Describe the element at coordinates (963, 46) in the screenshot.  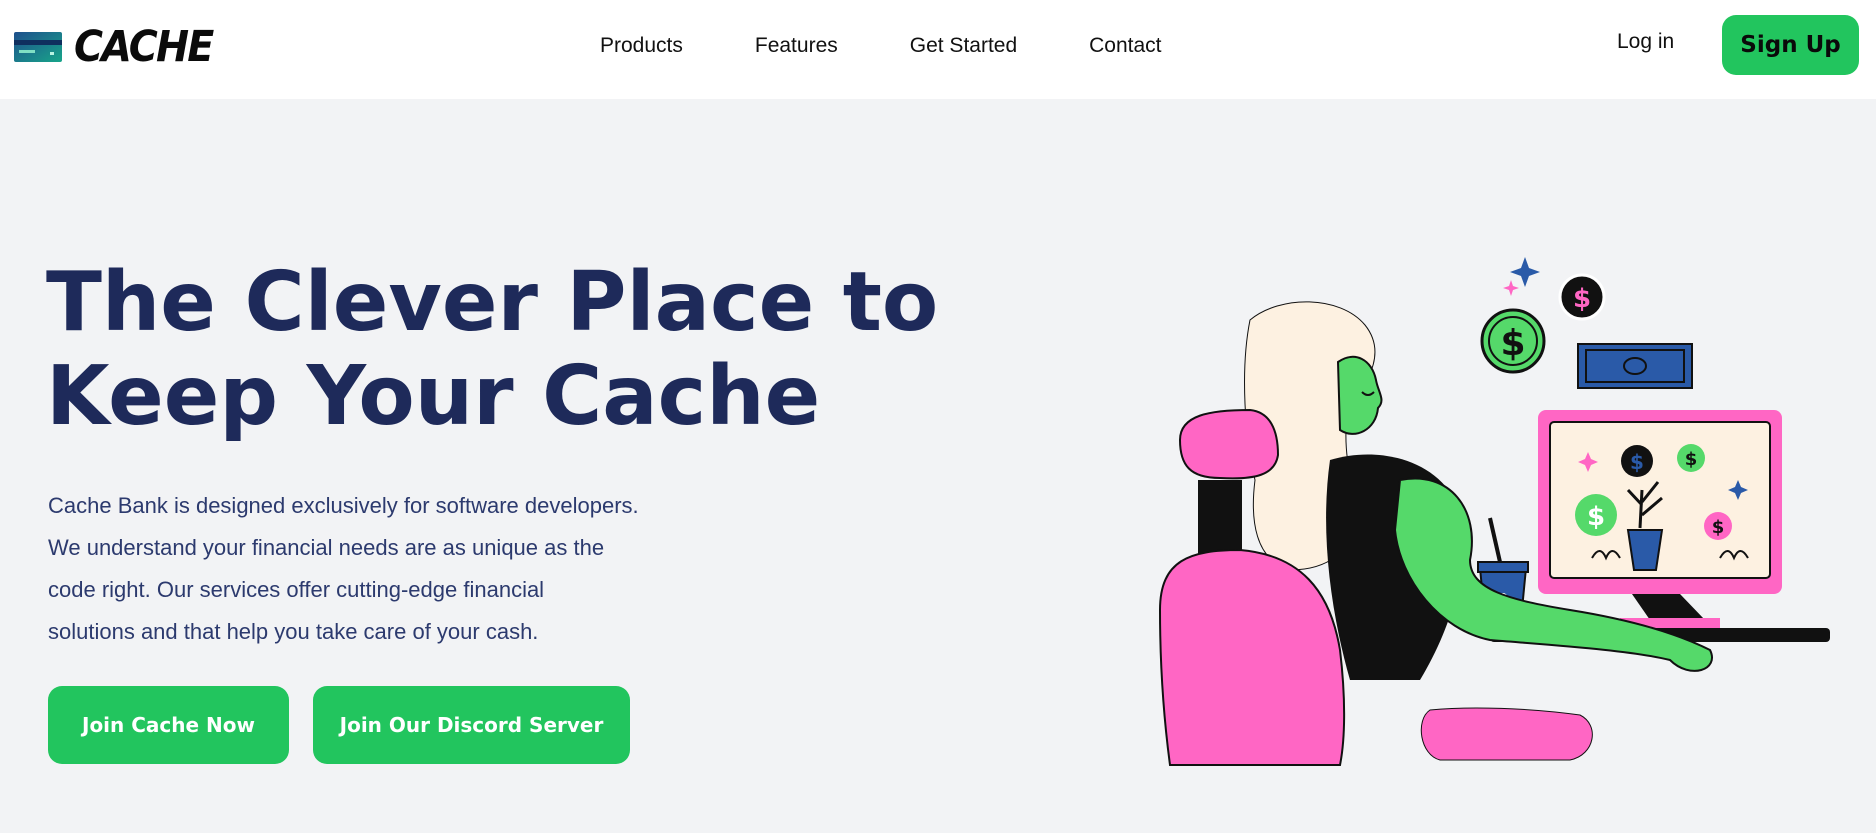
I see `nav-link-get-started: Get Started` at that location.